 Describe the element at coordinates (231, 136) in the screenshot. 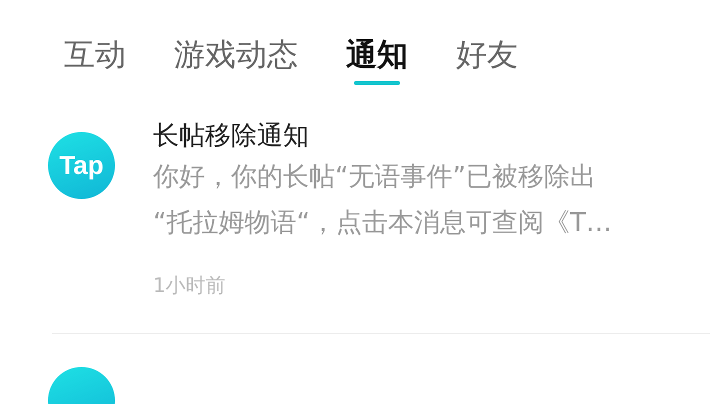

I see `notification-title: 长帖移除通知` at that location.